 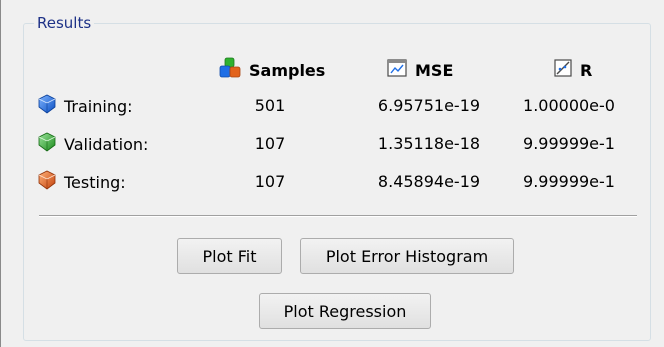 What do you see at coordinates (95, 182) in the screenshot?
I see `testing-label: Testing:` at bounding box center [95, 182].